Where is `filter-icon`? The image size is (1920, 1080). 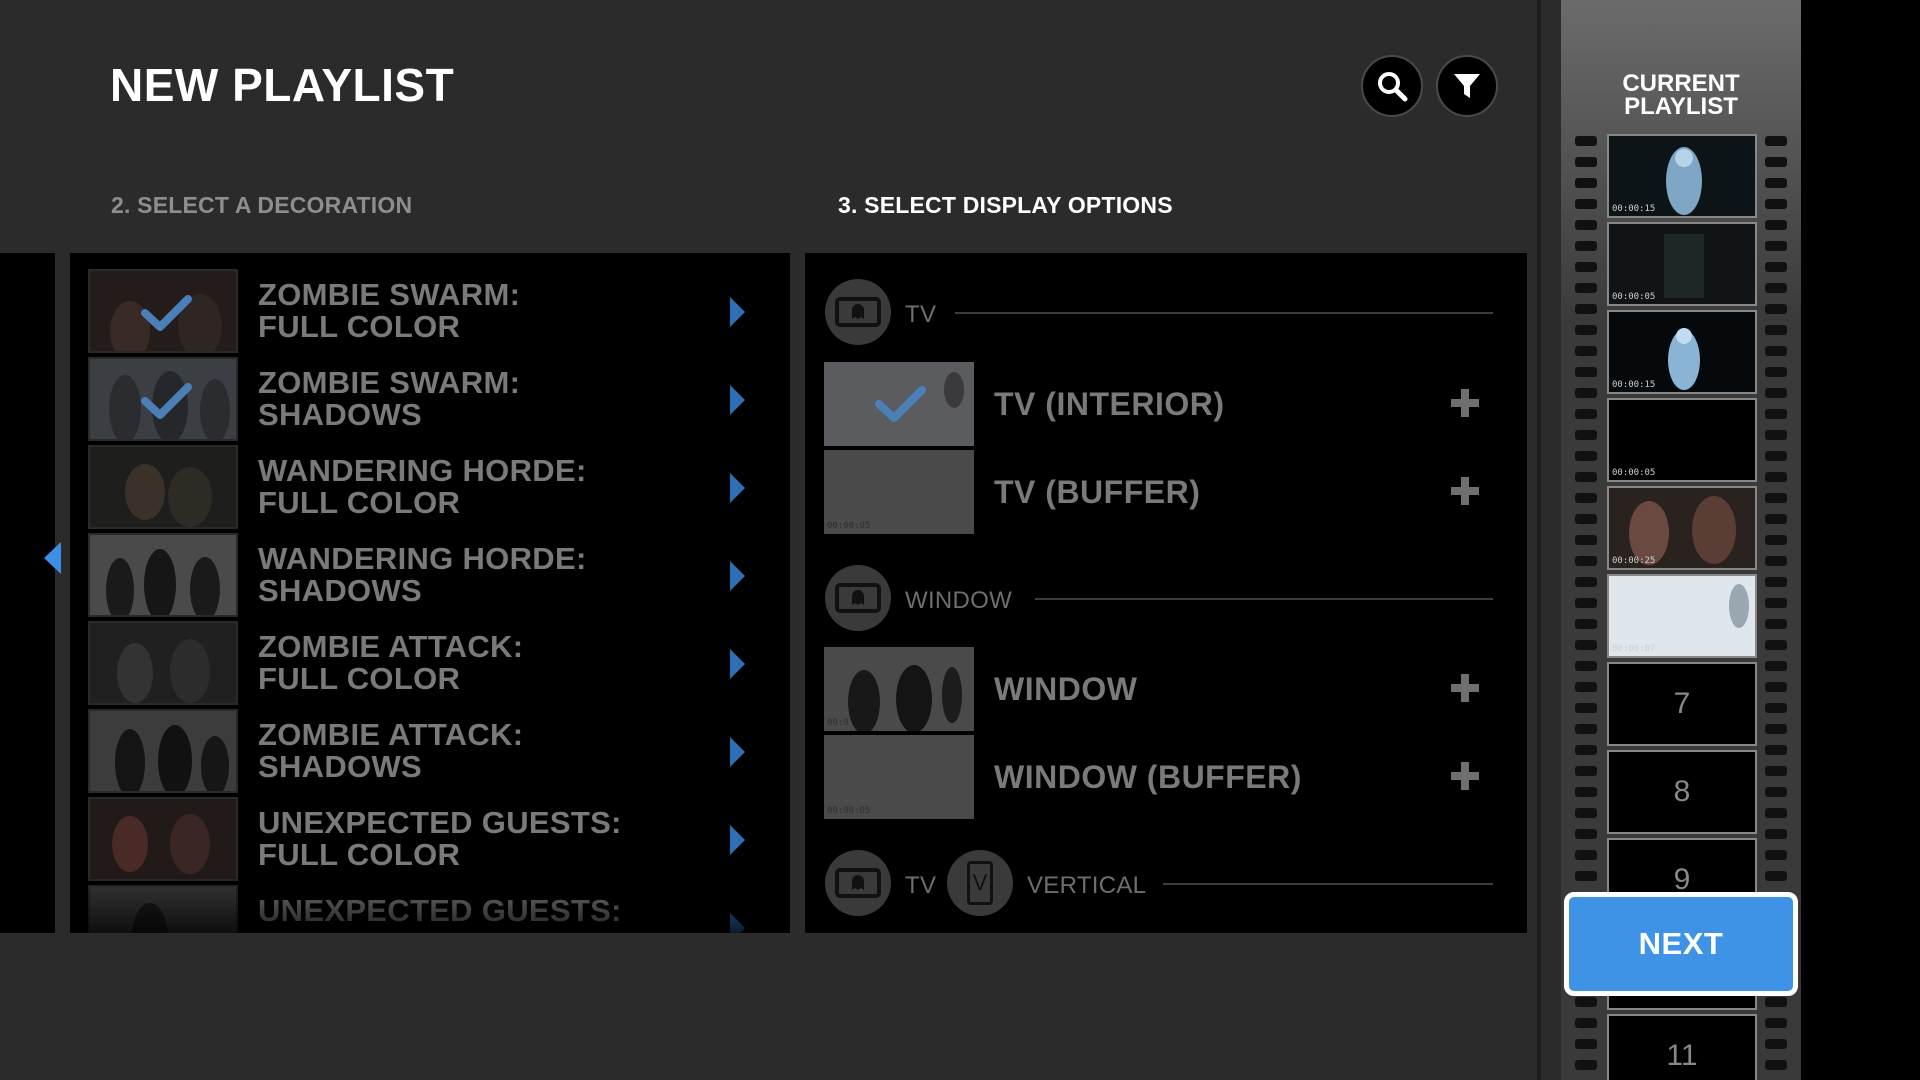
filter-icon is located at coordinates (1467, 86).